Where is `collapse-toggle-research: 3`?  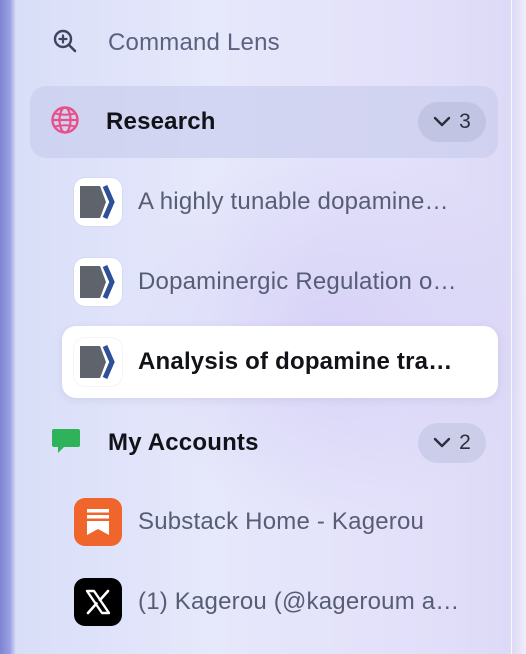 collapse-toggle-research: 3 is located at coordinates (452, 122).